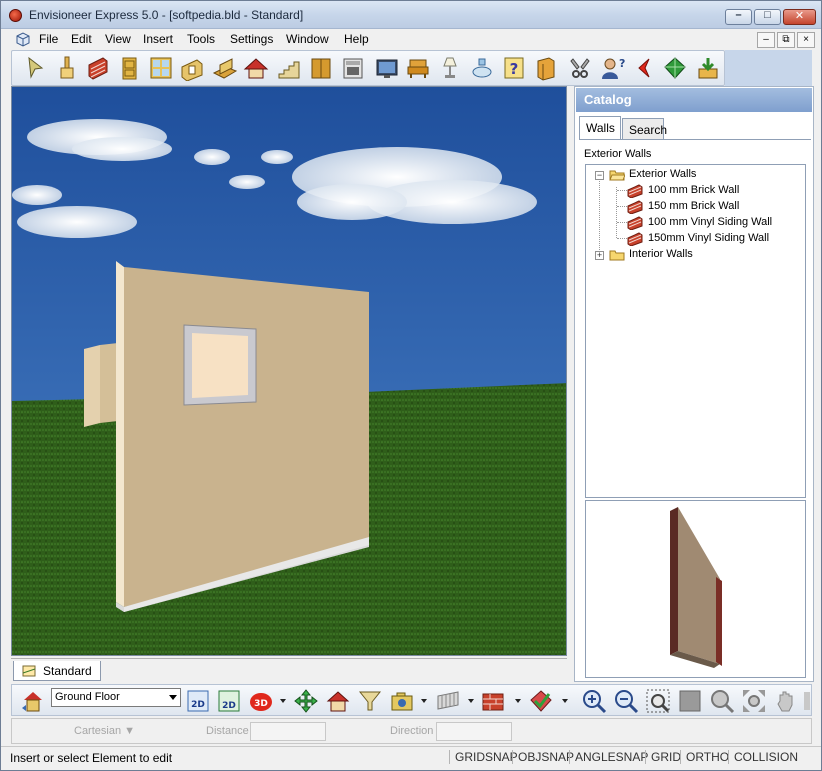 The height and width of the screenshot is (771, 822). I want to click on zoom-out-icon, so click(626, 701).